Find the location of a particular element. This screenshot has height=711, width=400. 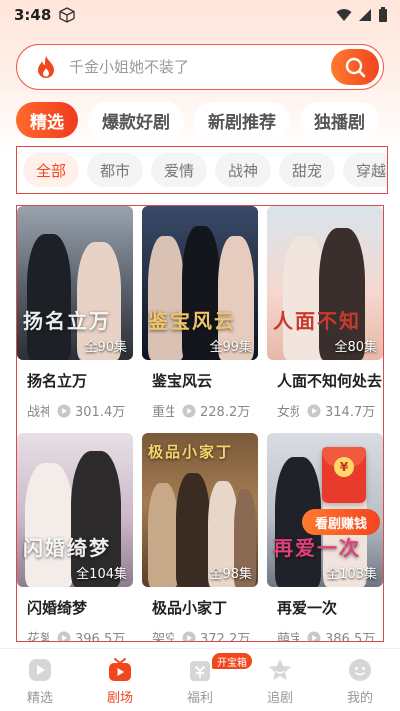

earn-money-button: 看剧赚钱 is located at coordinates (341, 522).